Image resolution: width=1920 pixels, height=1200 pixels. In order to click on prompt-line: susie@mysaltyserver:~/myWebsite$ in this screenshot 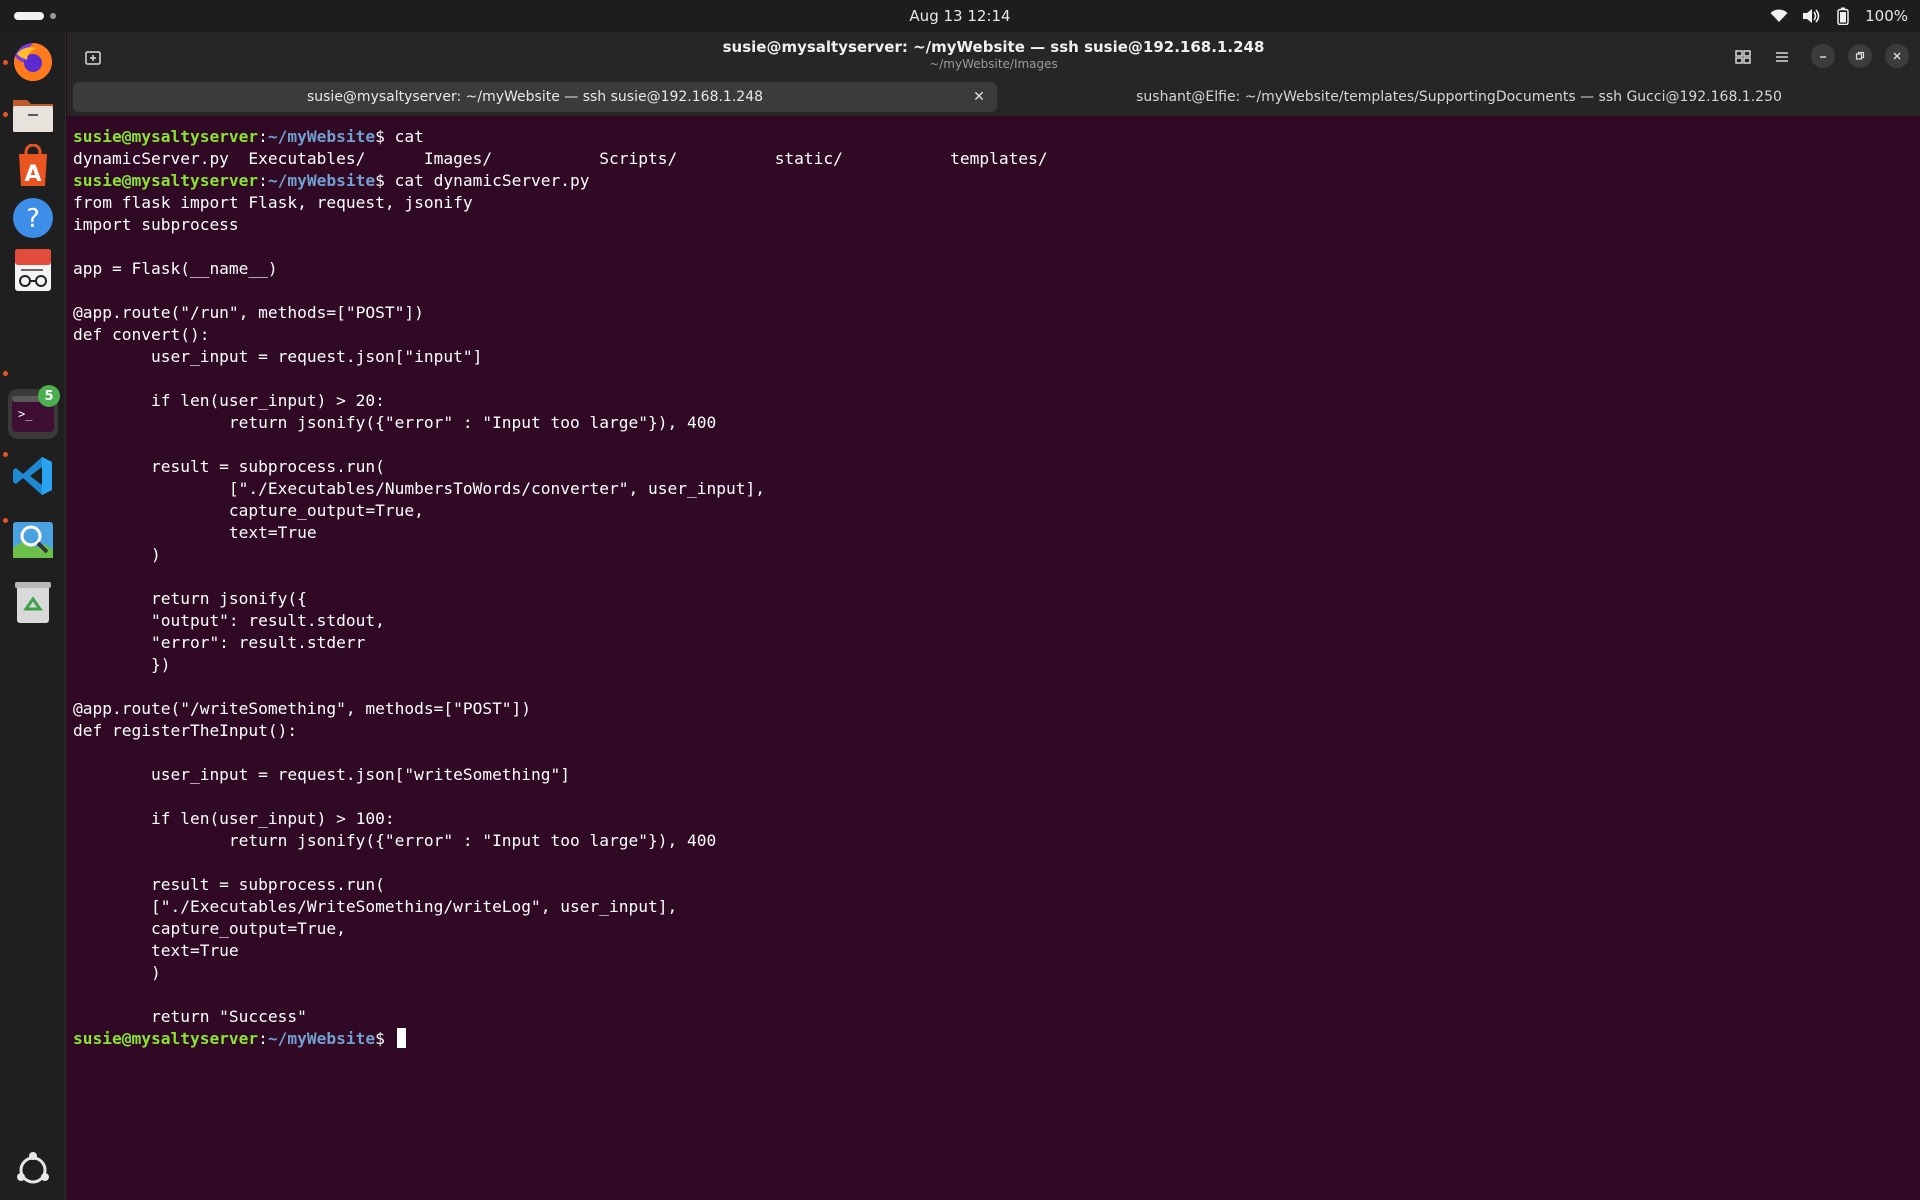, I will do `click(993, 1039)`.